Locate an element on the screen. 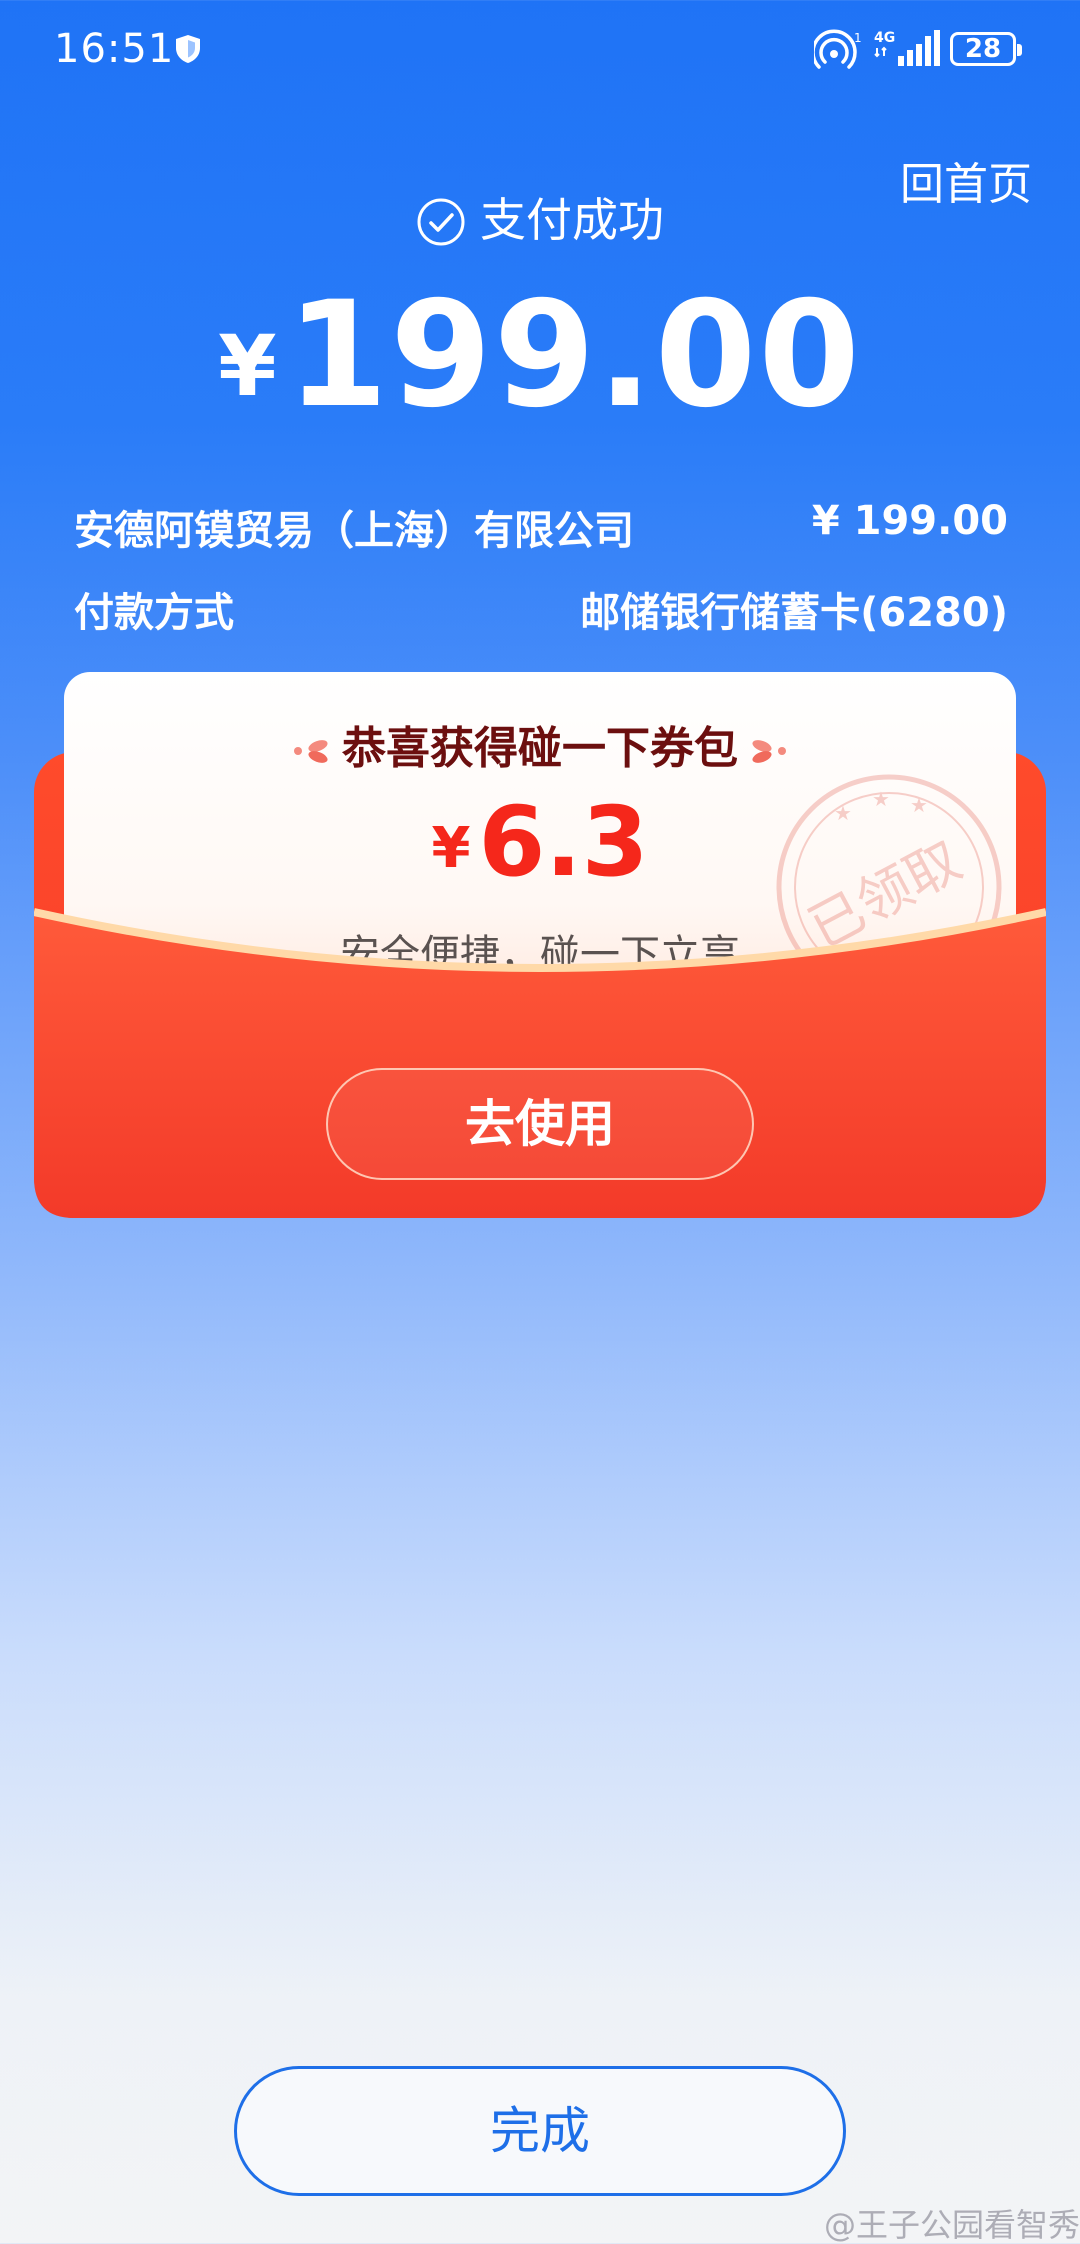 The height and width of the screenshot is (2244, 1080). petal-left-icon is located at coordinates (311, 751).